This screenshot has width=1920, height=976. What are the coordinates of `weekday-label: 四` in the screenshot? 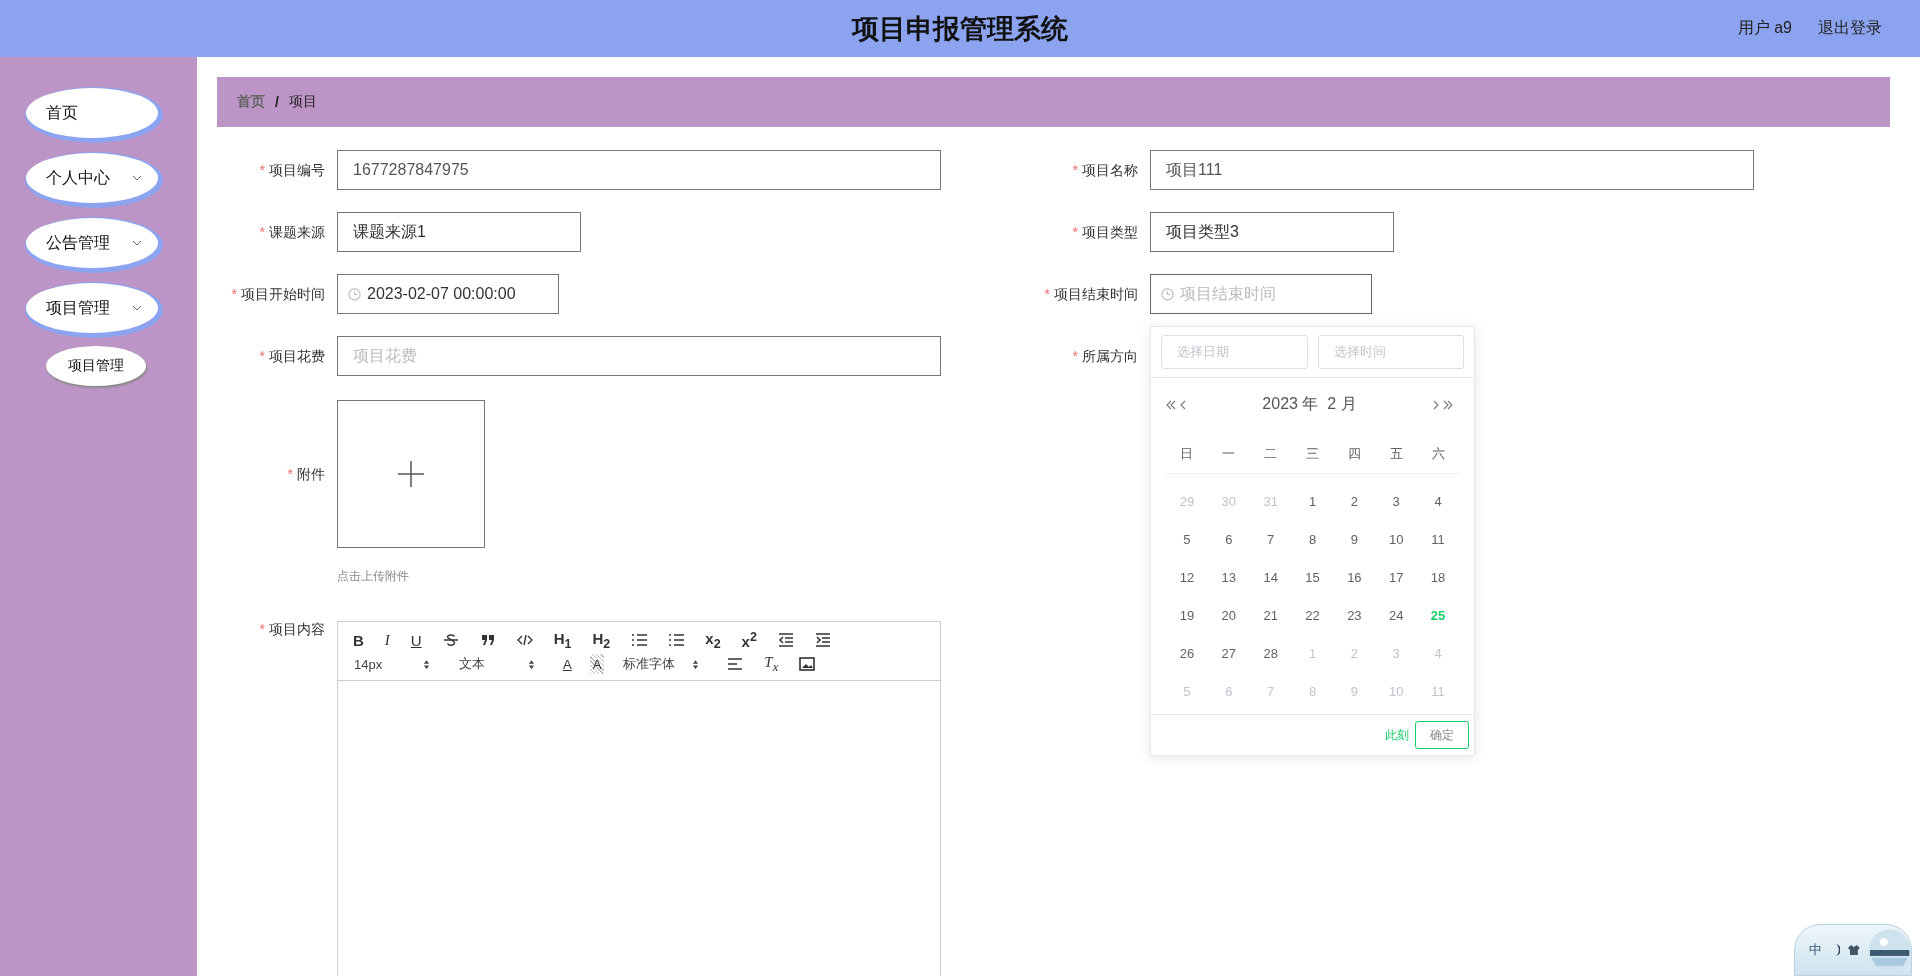 It's located at (1354, 454).